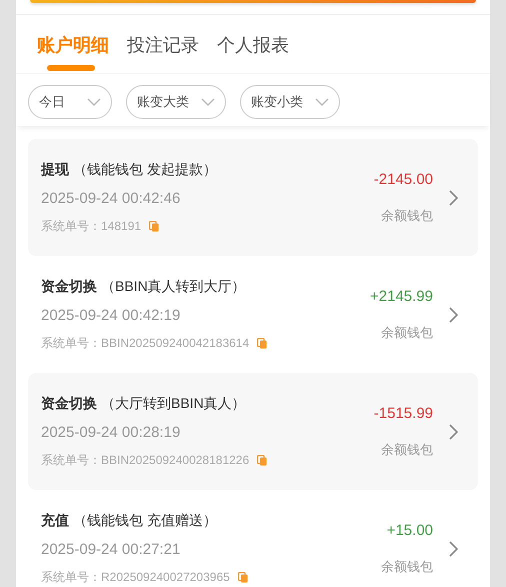  What do you see at coordinates (403, 413) in the screenshot?
I see `amount: -1515.99` at bounding box center [403, 413].